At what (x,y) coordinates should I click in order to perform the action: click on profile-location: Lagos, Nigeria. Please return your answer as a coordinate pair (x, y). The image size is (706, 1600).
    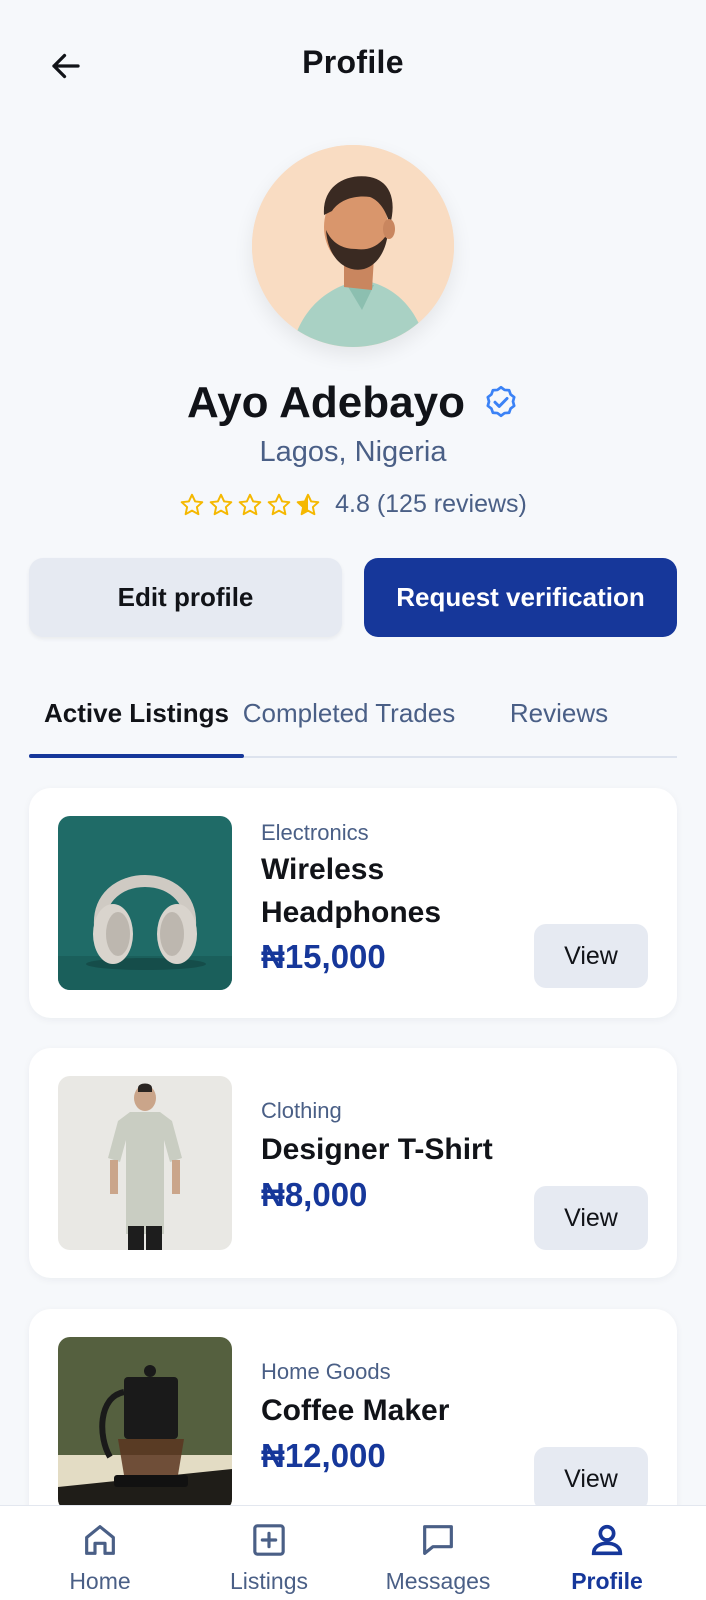
    Looking at the image, I should click on (353, 452).